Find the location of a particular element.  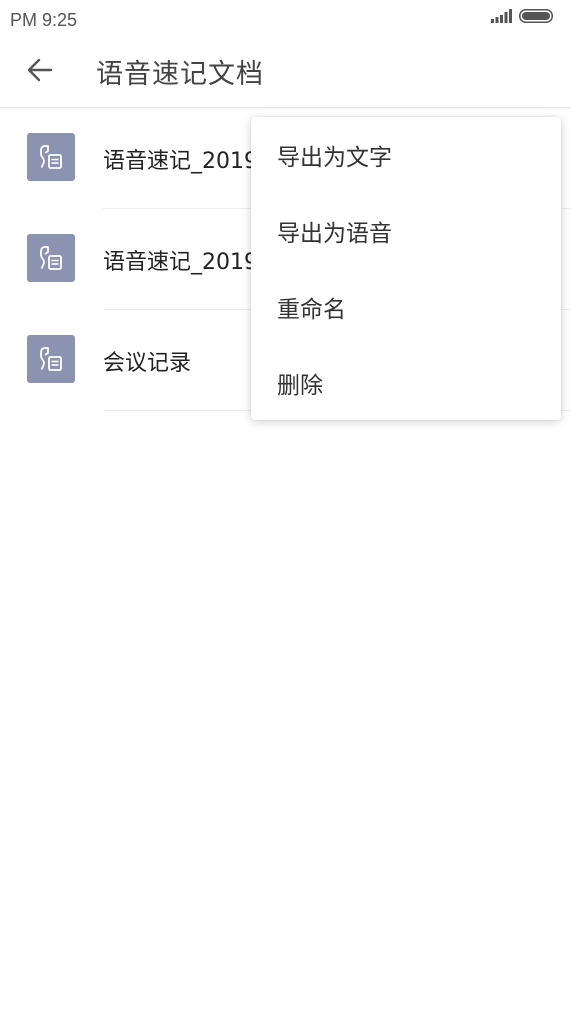

page-title: 语音速记文档 is located at coordinates (180, 74).